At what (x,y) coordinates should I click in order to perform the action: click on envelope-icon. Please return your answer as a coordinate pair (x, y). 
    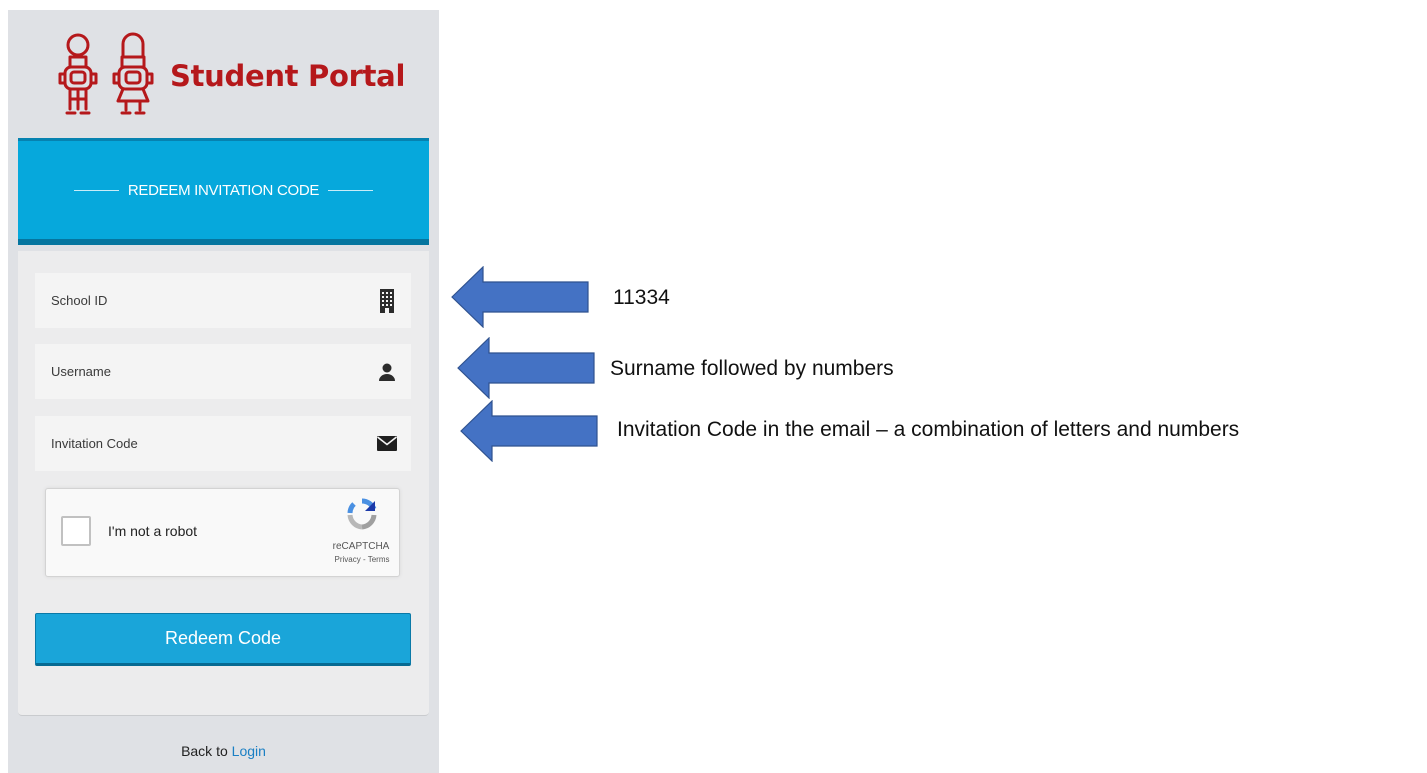
    Looking at the image, I should click on (387, 444).